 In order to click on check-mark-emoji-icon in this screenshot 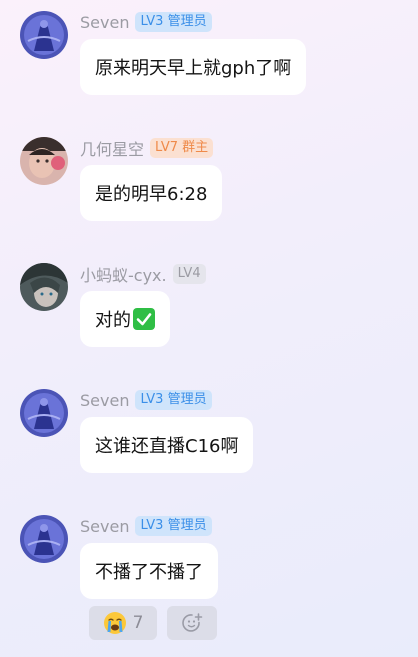, I will do `click(144, 319)`.